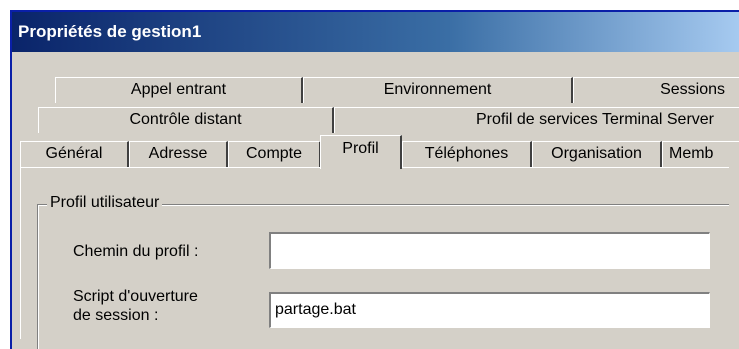  I want to click on tab-organisation: Organisation, so click(597, 154).